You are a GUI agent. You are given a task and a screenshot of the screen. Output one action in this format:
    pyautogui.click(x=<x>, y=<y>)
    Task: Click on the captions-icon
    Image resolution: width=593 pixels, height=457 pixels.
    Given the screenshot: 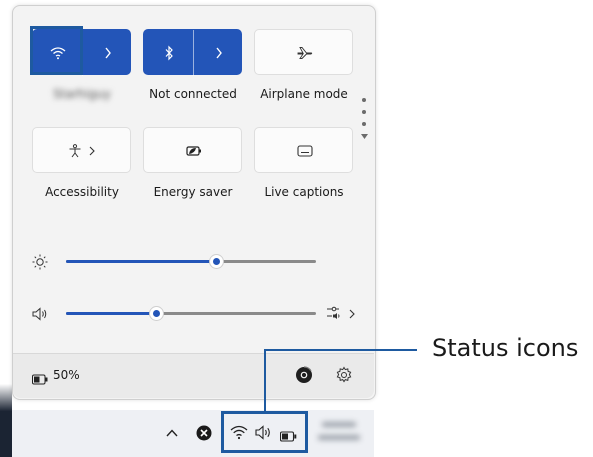 What is the action you would take?
    pyautogui.click(x=304, y=151)
    